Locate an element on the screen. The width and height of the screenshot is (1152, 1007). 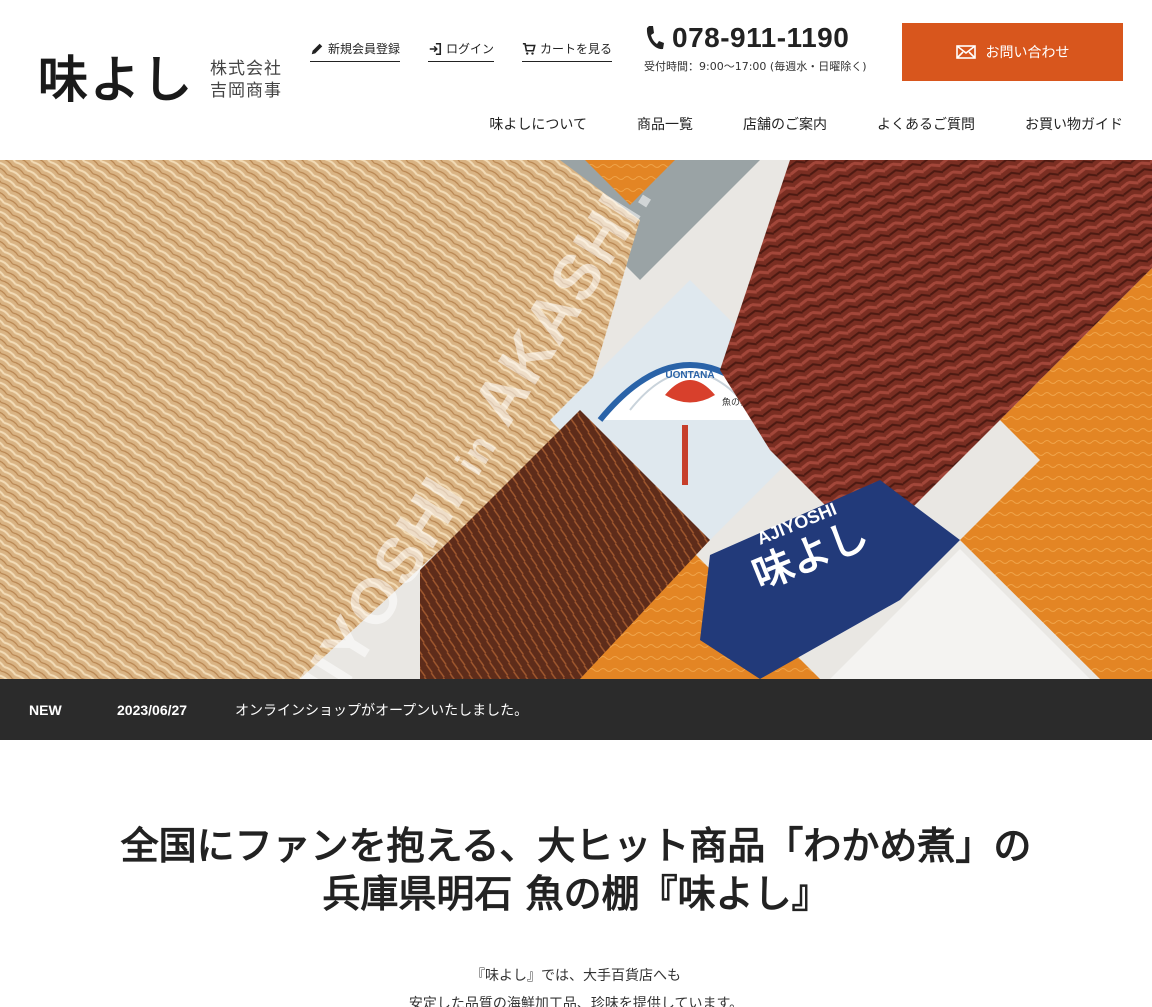
login-link: ログイン is located at coordinates (461, 51).